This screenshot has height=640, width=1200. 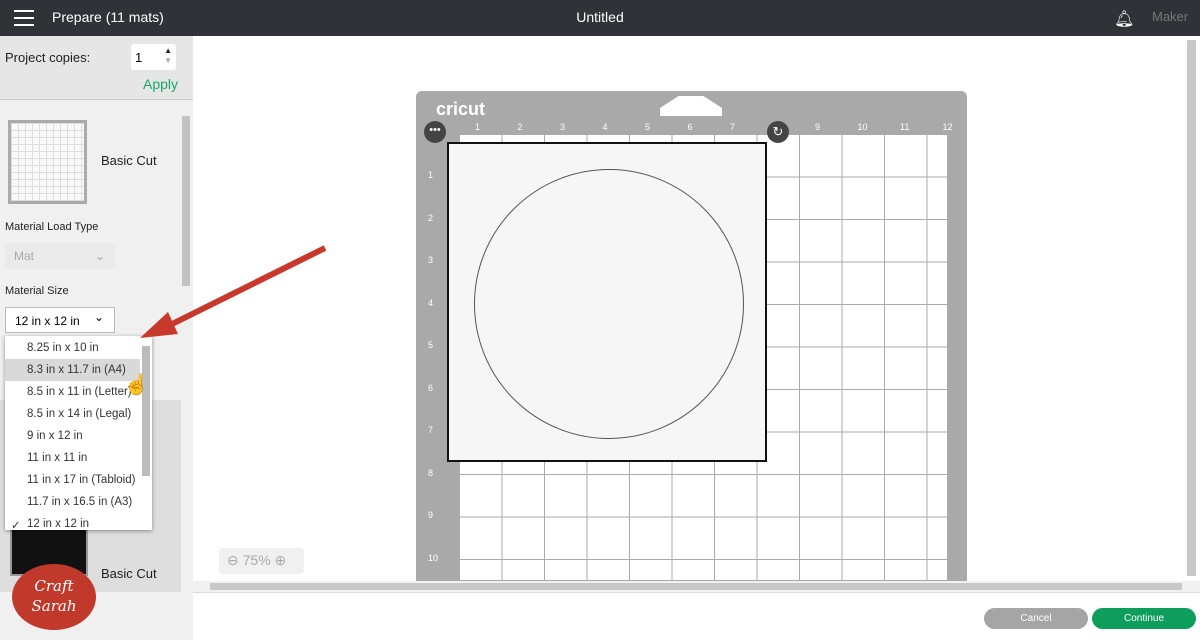 I want to click on ruler-tick-top: 6, so click(x=690, y=127).